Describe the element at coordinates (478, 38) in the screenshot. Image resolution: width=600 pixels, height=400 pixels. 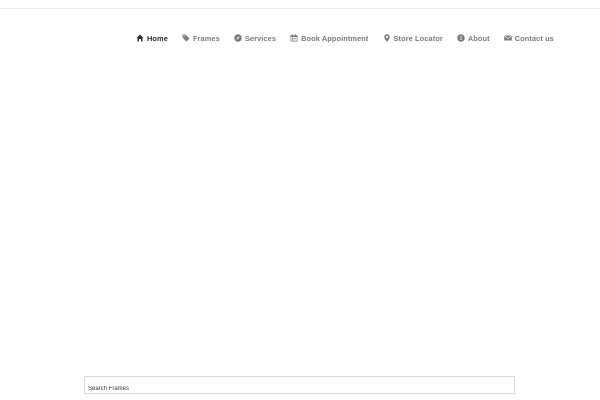
I see `nav-item-label: About` at that location.